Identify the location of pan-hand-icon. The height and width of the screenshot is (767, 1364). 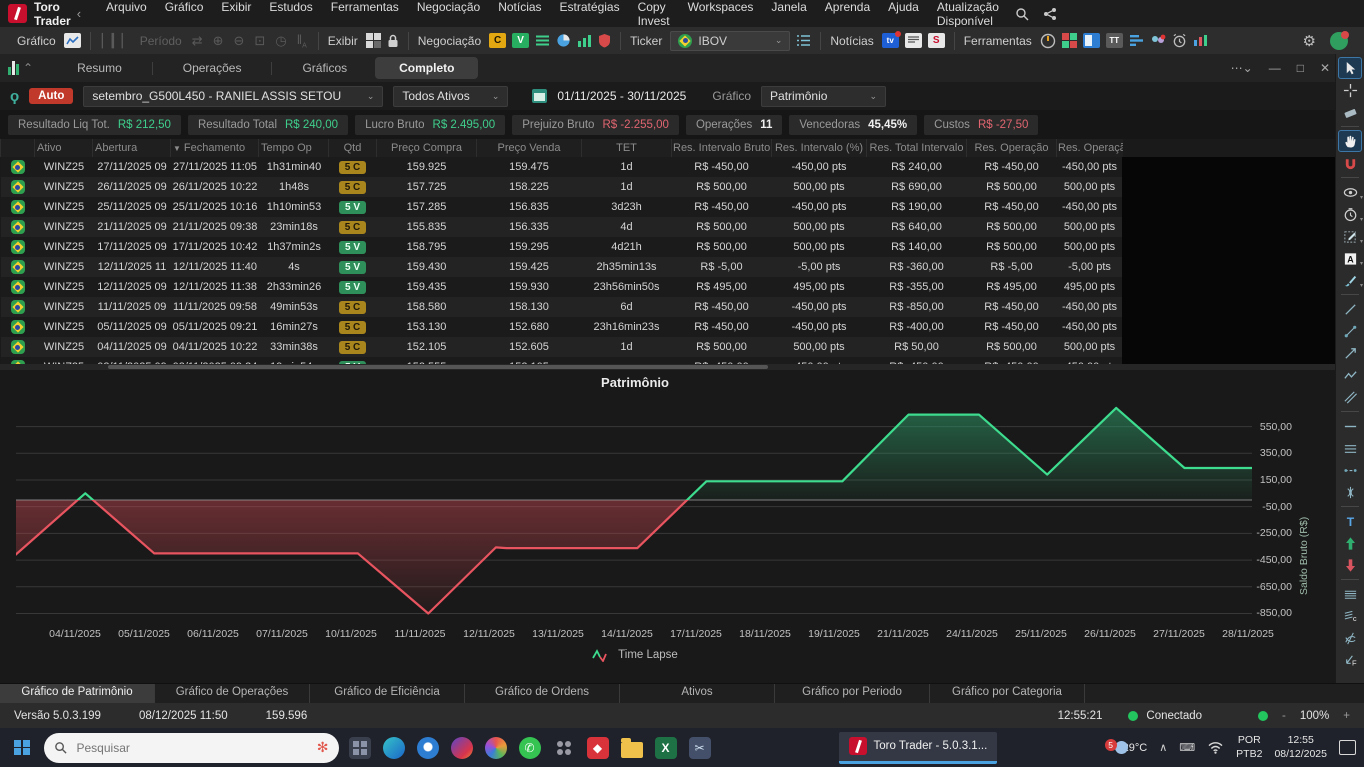
(1350, 141).